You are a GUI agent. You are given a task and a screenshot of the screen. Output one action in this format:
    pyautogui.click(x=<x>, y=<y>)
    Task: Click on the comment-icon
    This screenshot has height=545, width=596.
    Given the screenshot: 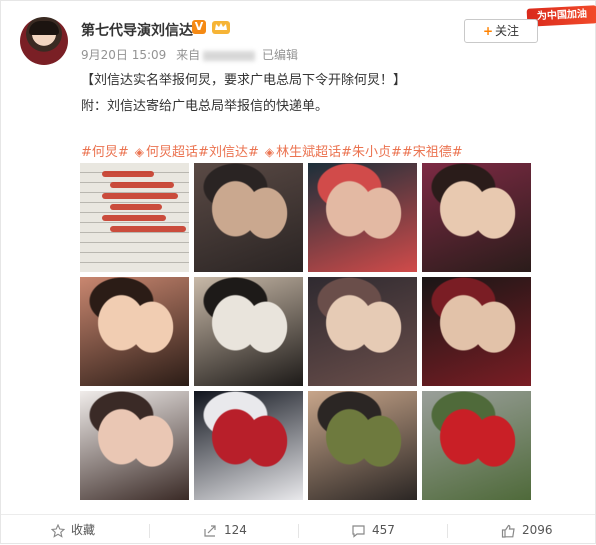 What is the action you would take?
    pyautogui.click(x=358, y=531)
    